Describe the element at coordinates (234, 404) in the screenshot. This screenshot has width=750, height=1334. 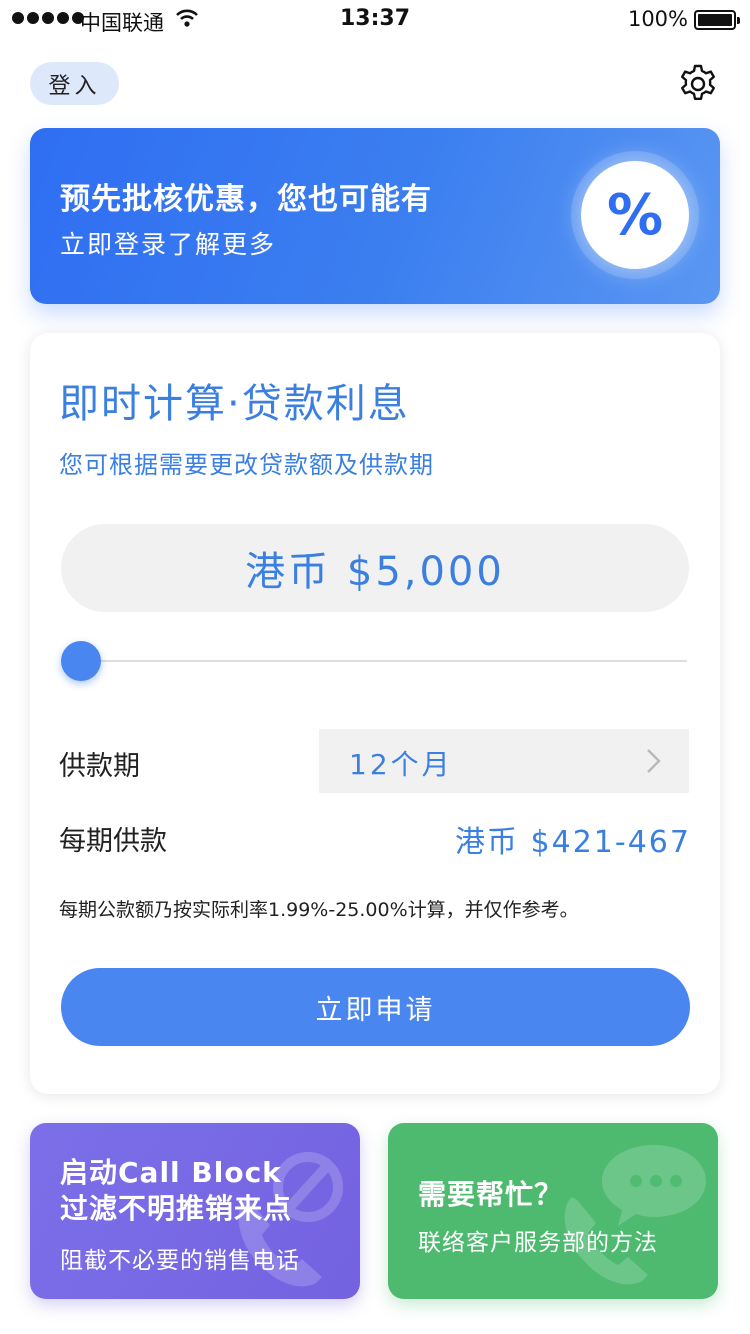
I see `calculator-title: 即时计算·贷款利息` at that location.